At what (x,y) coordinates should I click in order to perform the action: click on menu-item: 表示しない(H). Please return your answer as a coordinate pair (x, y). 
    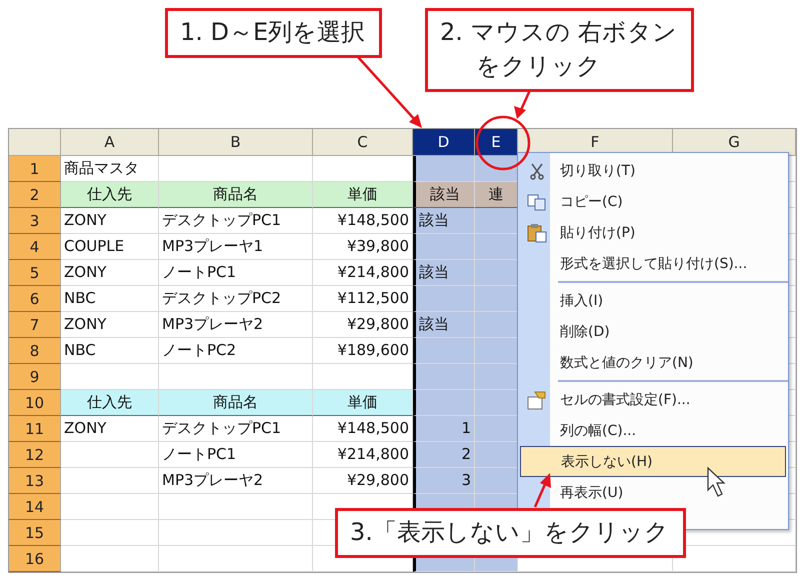
    Looking at the image, I should click on (653, 461).